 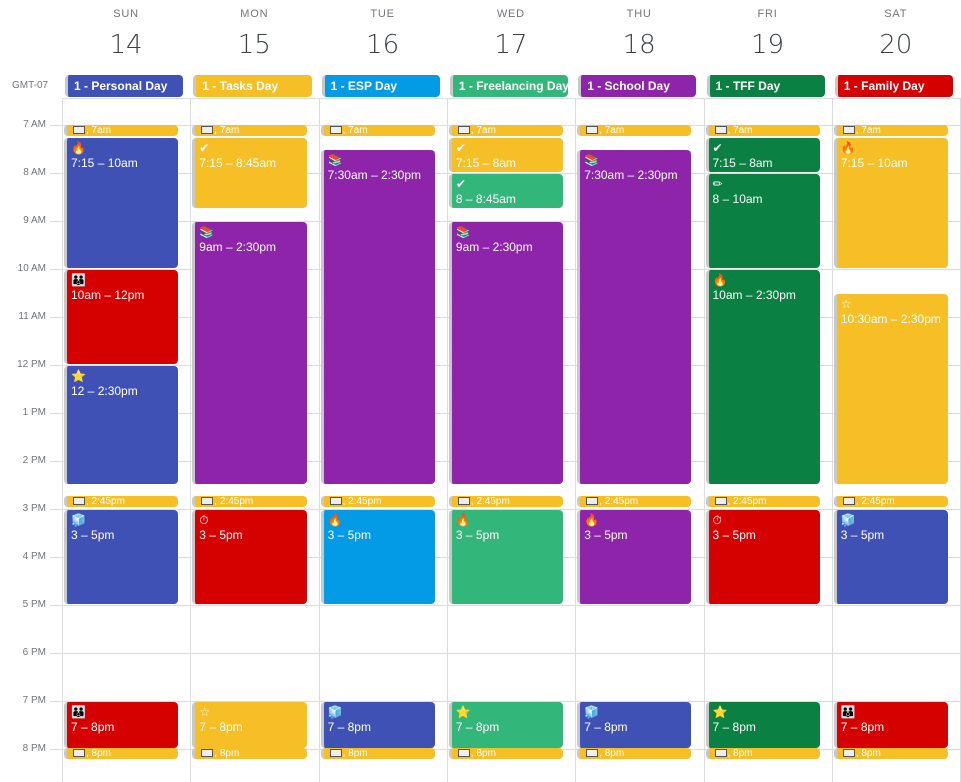 I want to click on fire-icon: 🔥, so click(x=463, y=520).